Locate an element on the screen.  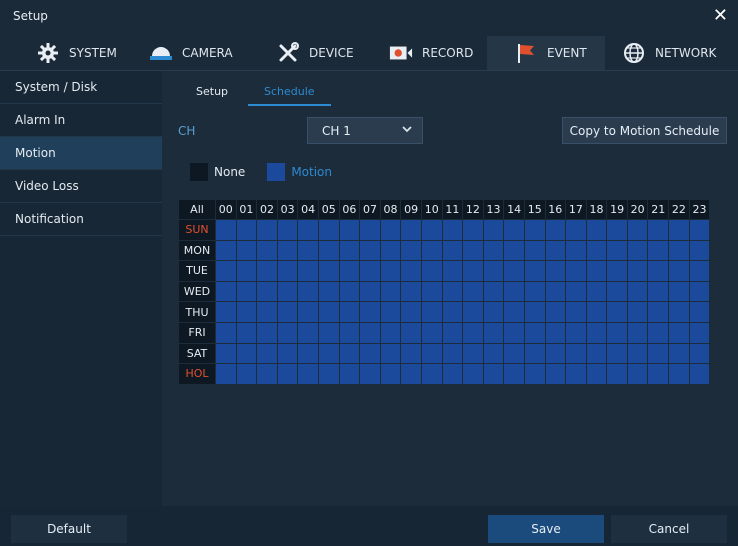
tab-network: NETWORK is located at coordinates (671, 53).